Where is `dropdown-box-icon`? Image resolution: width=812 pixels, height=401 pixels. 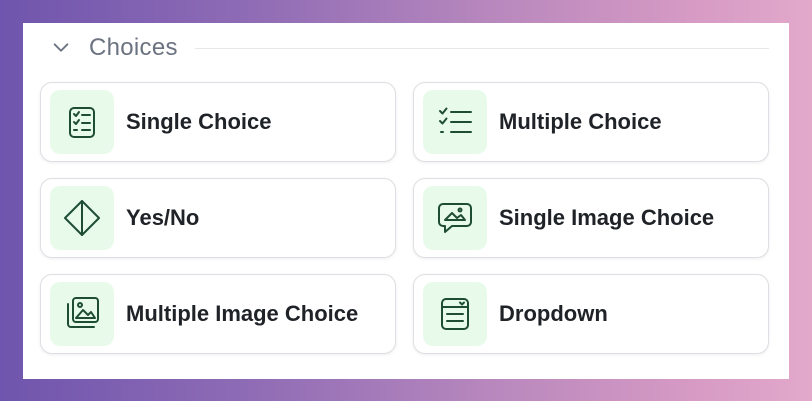 dropdown-box-icon is located at coordinates (455, 314).